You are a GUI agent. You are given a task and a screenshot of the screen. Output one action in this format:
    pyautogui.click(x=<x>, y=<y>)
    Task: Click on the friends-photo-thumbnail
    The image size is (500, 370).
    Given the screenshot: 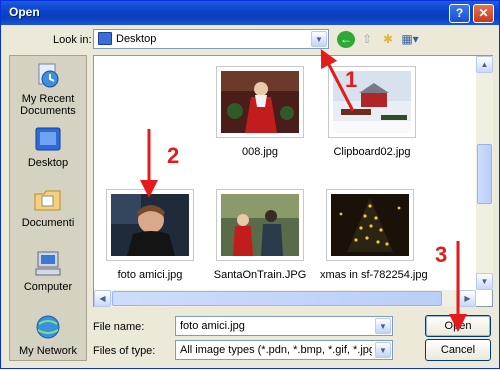 What is the action you would take?
    pyautogui.click(x=150, y=225)
    